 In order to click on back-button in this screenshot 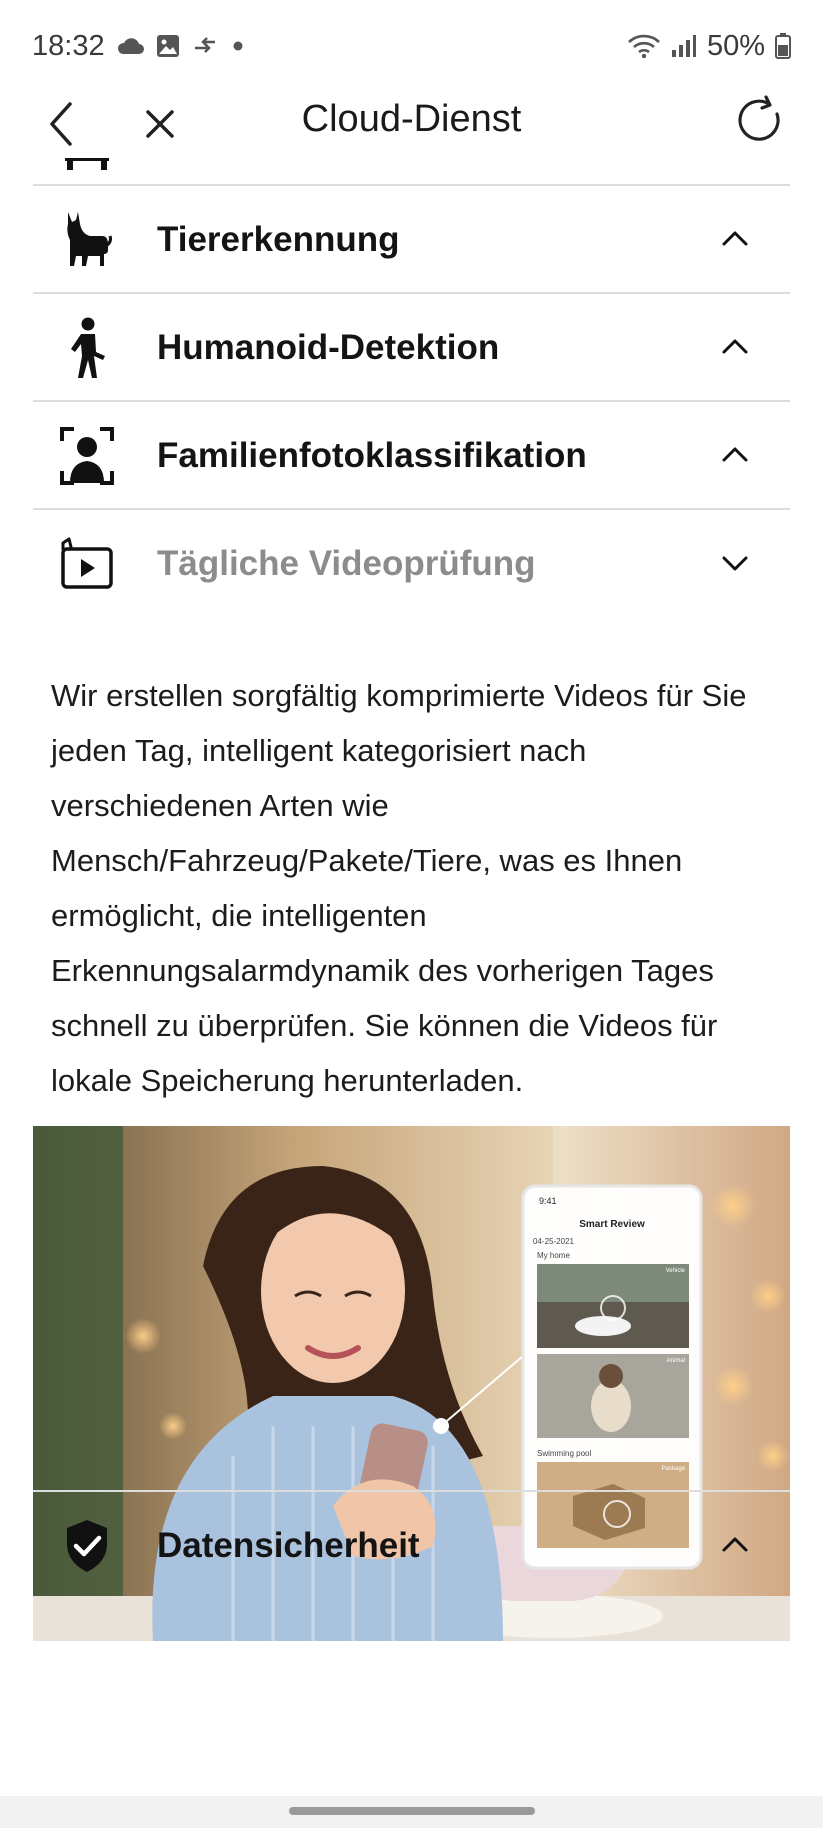, I will do `click(62, 124)`.